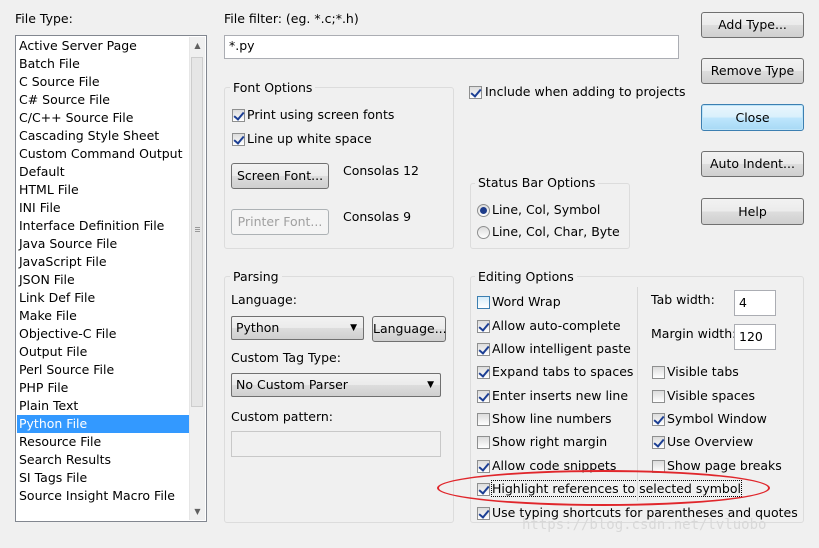  Describe the element at coordinates (451, 47) in the screenshot. I see `file-filter-input: *.py` at that location.